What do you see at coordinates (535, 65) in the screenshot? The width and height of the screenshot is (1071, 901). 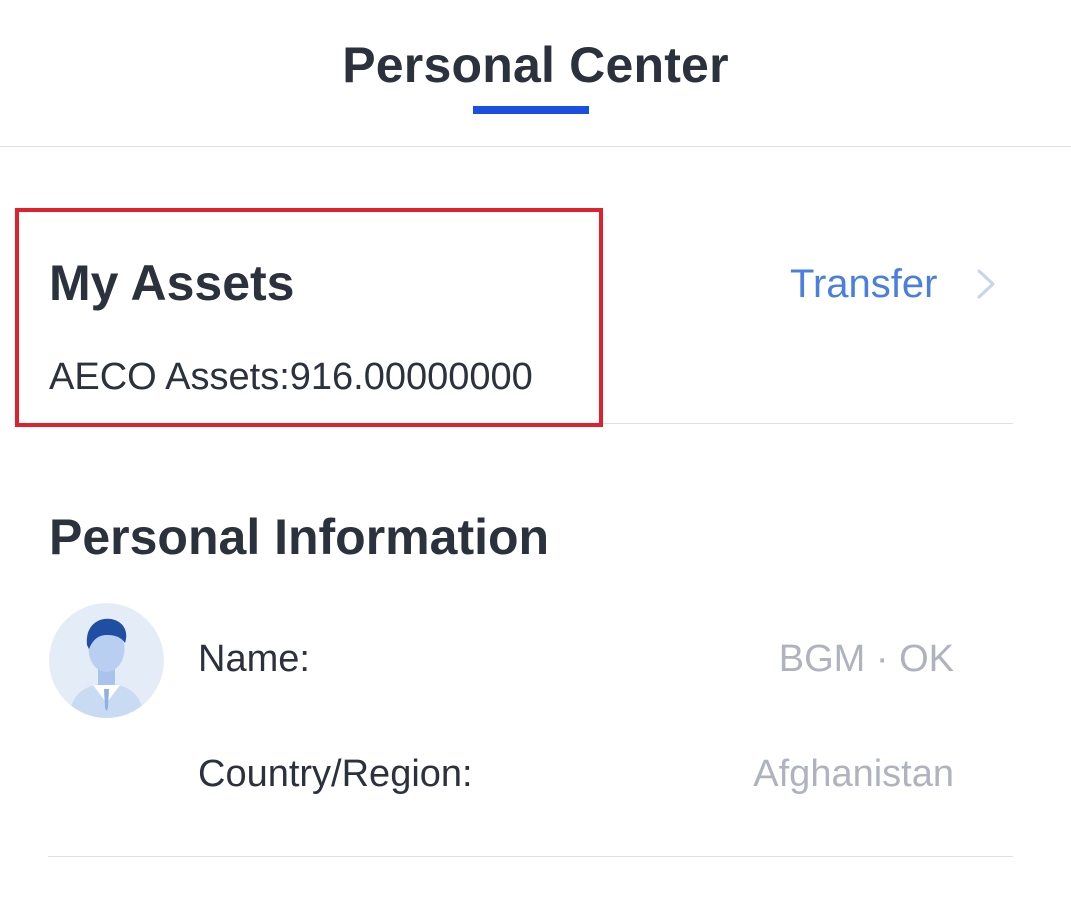 I see `page-title: Personal Center` at bounding box center [535, 65].